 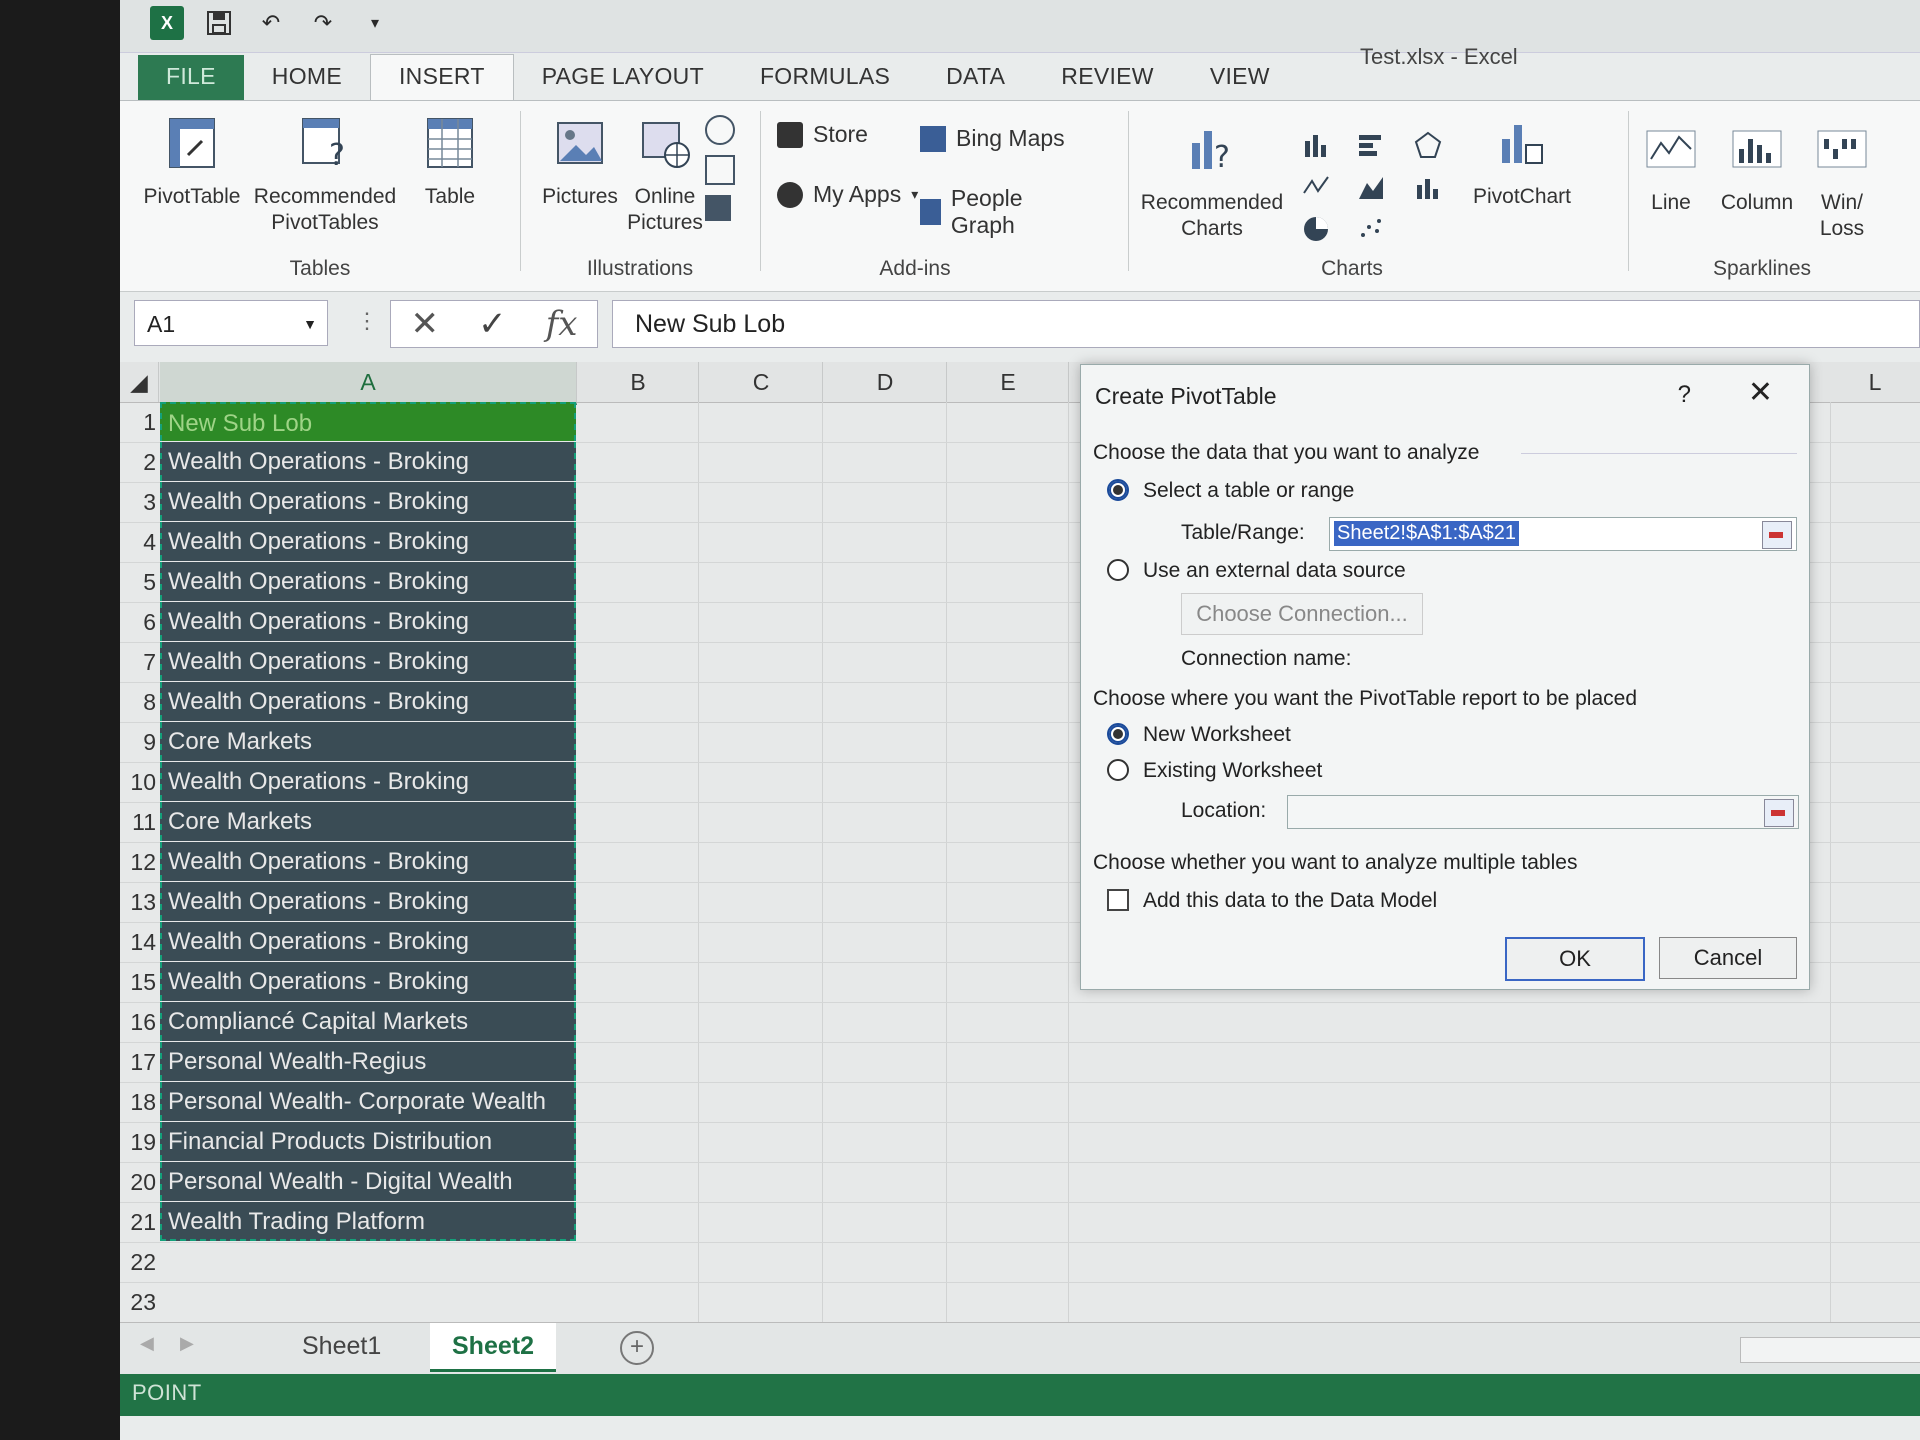 What do you see at coordinates (138, 422) in the screenshot?
I see `row-header: 1` at bounding box center [138, 422].